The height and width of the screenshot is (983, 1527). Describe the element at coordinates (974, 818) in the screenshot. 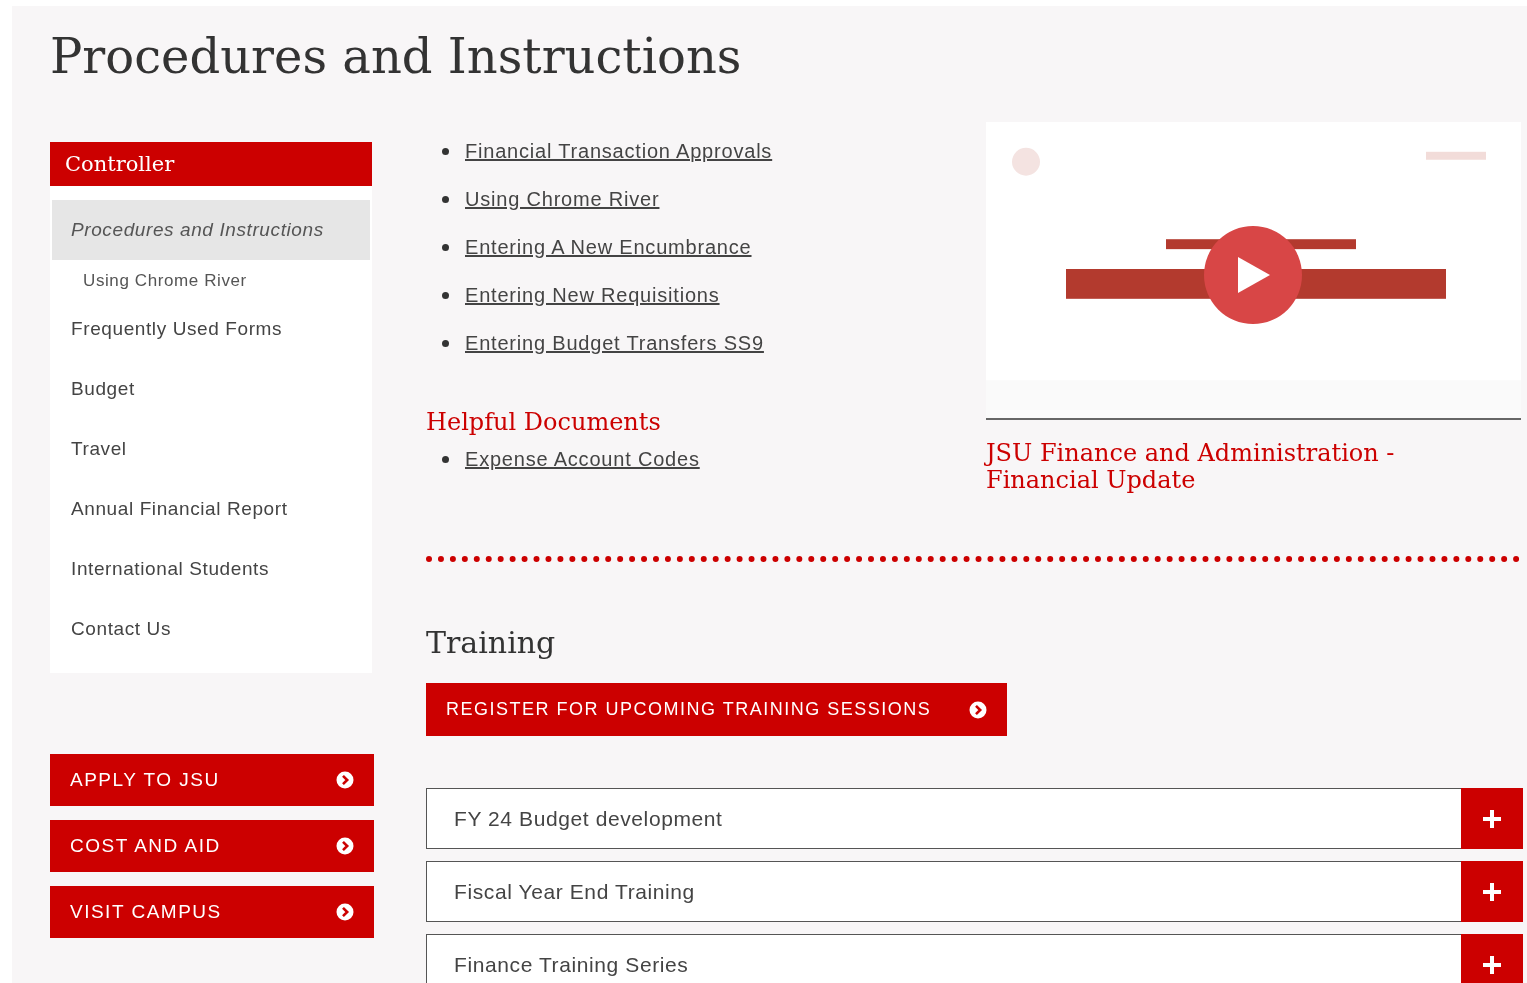

I see `accordion-header: FY 24 Budget development` at that location.